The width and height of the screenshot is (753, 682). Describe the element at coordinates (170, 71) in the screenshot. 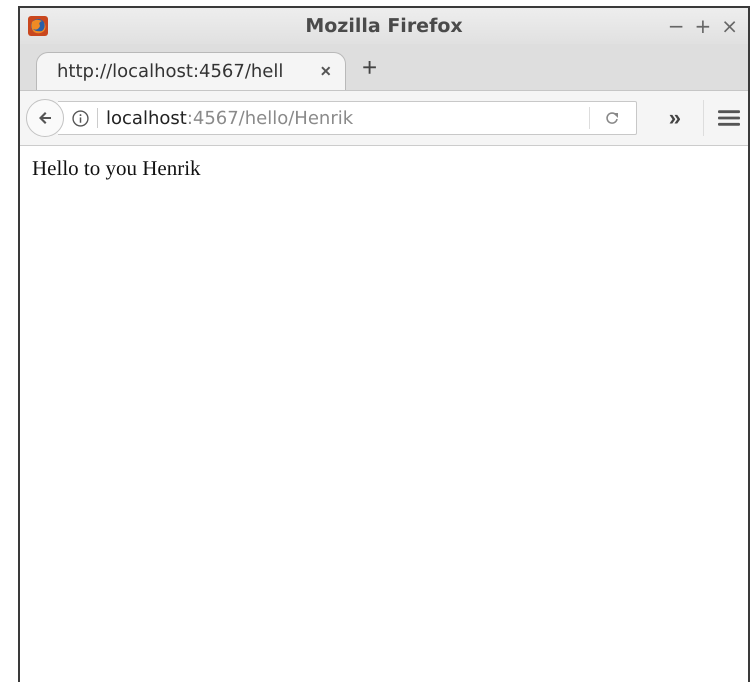

I see `tab-title: http://localhost:4567/hell` at that location.